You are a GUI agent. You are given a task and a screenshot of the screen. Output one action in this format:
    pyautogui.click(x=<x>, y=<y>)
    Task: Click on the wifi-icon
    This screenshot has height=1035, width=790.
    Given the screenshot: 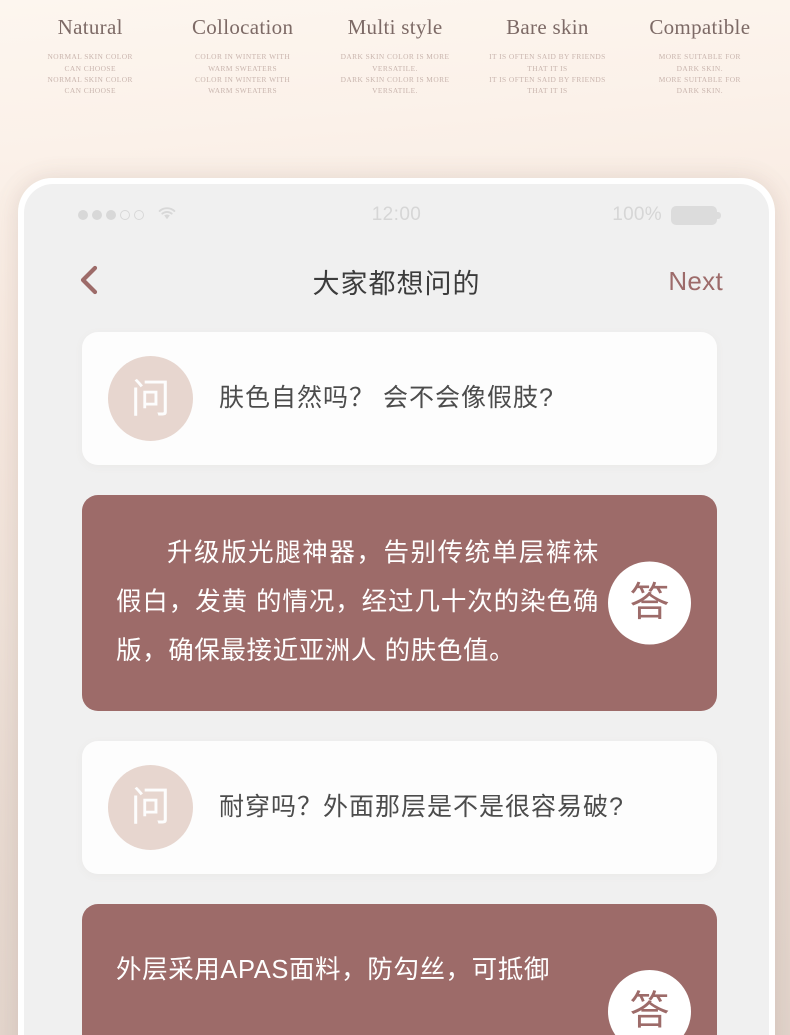 What is the action you would take?
    pyautogui.click(x=167, y=215)
    